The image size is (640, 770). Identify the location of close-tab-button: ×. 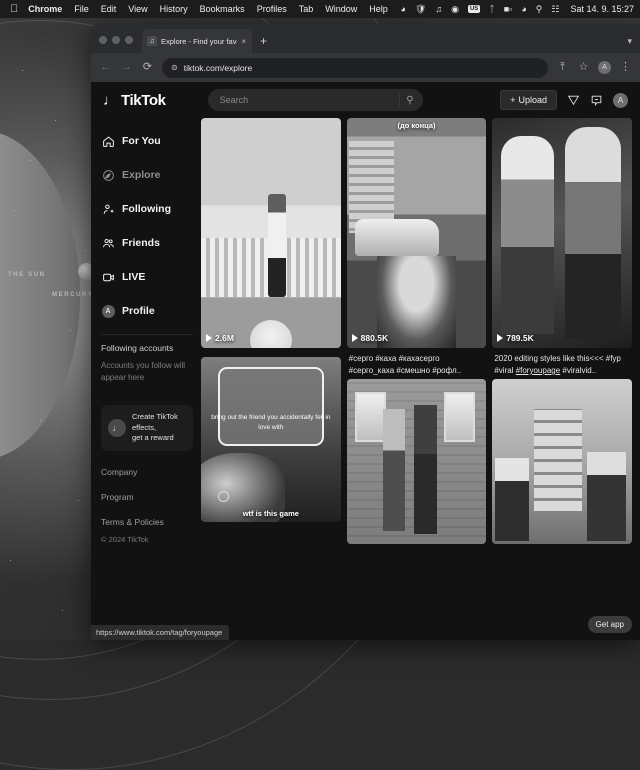
(244, 41).